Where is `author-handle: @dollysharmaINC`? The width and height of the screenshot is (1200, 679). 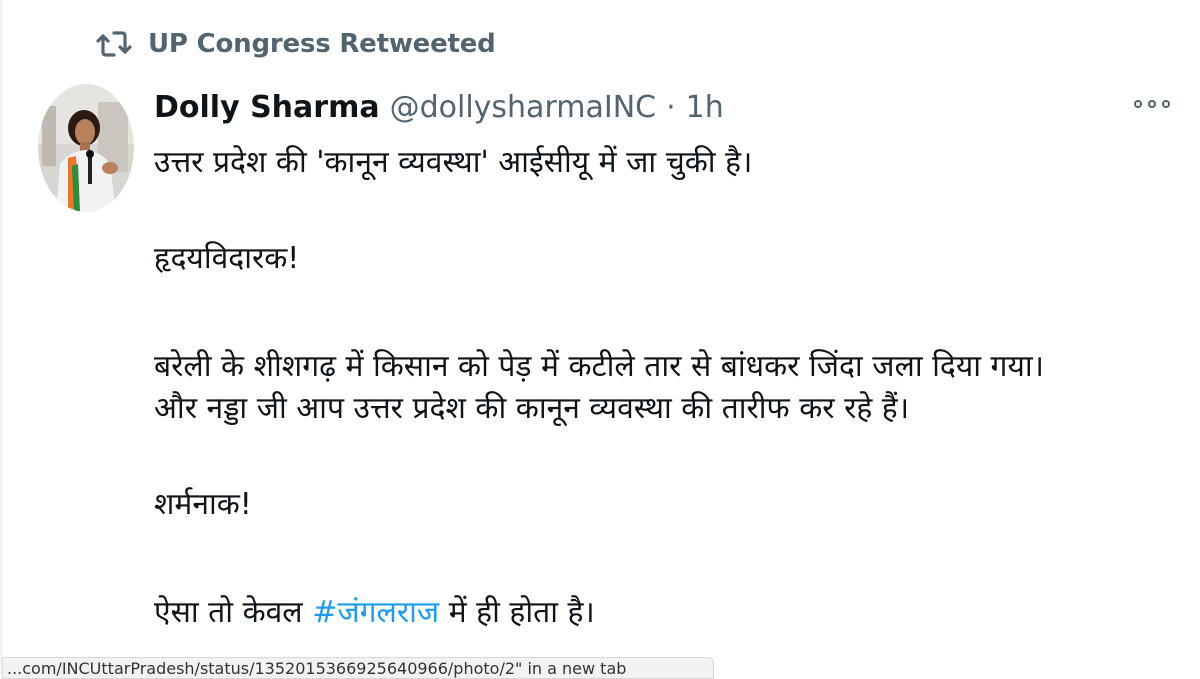
author-handle: @dollysharmaINC is located at coordinates (523, 107).